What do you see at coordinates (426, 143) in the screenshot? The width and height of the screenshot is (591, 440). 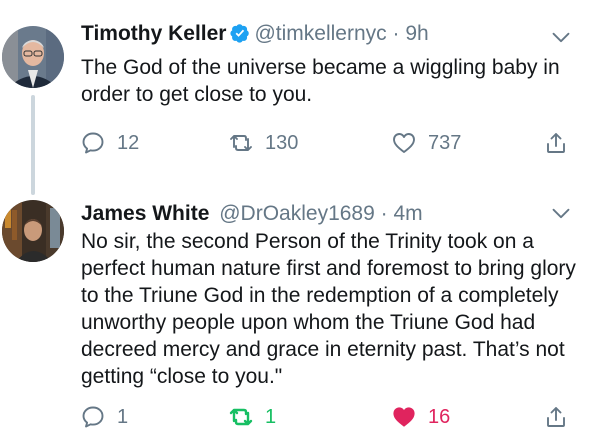 I see `like-button: 737` at bounding box center [426, 143].